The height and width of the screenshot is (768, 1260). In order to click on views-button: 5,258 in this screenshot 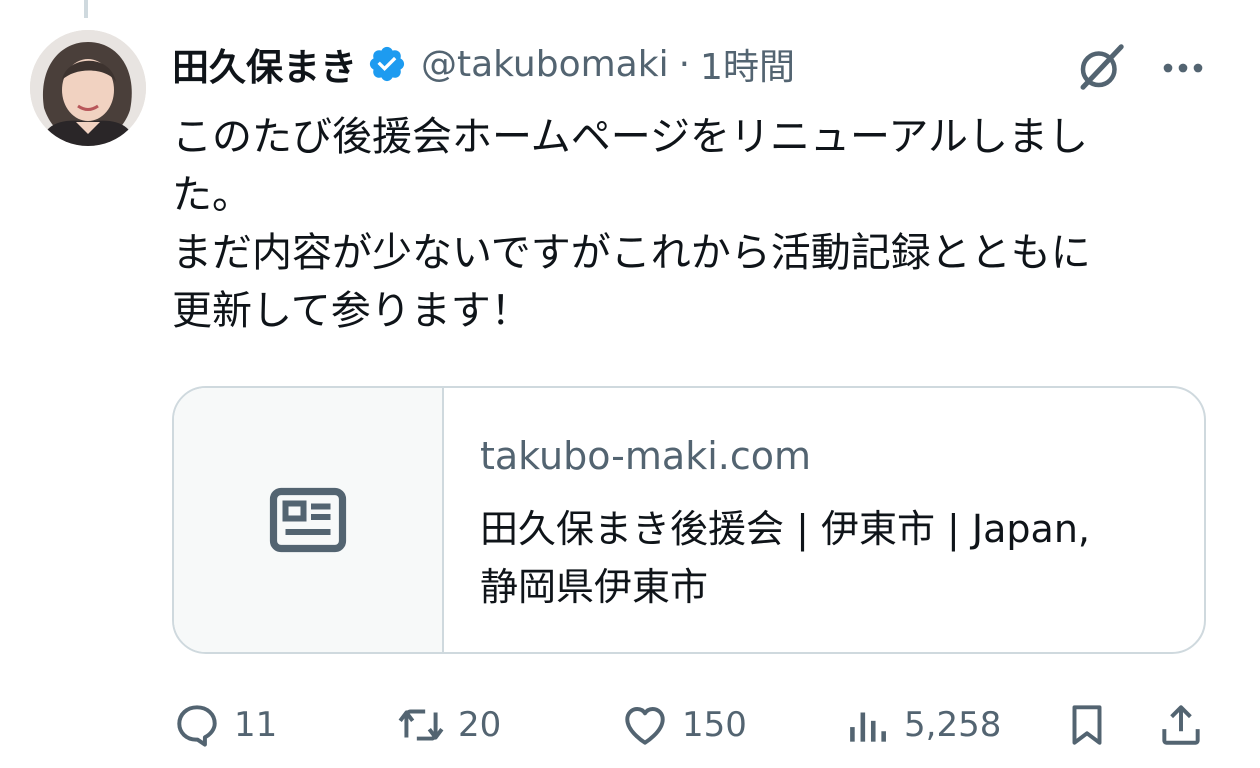, I will do `click(921, 725)`.